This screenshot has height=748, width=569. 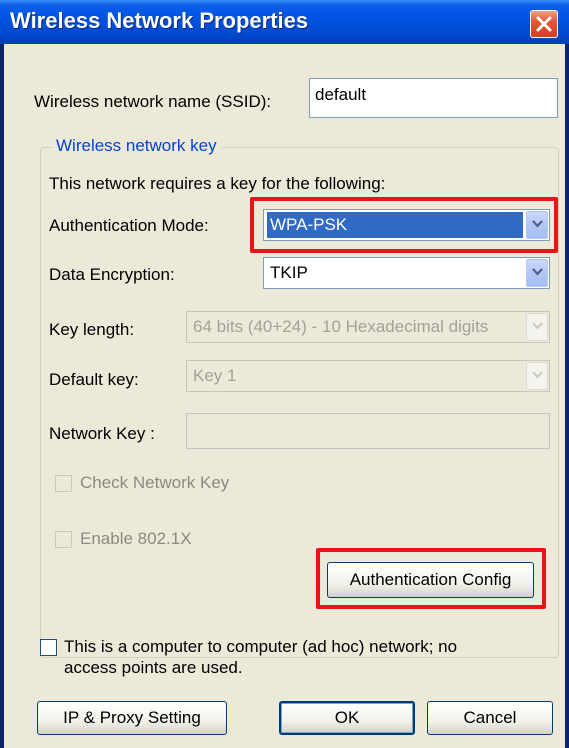 I want to click on network-key-label: Network Key :, so click(x=102, y=433).